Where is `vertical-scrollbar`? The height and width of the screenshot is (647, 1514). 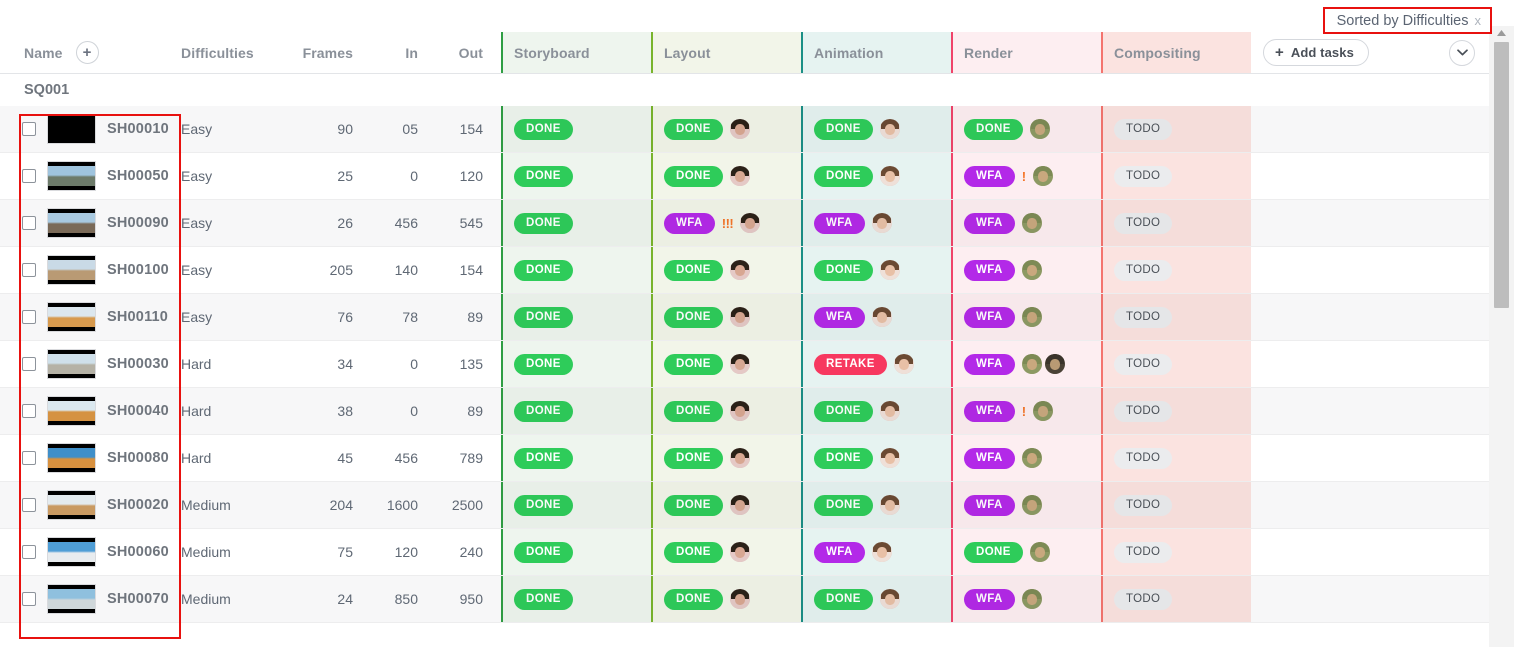
vertical-scrollbar is located at coordinates (1501, 336).